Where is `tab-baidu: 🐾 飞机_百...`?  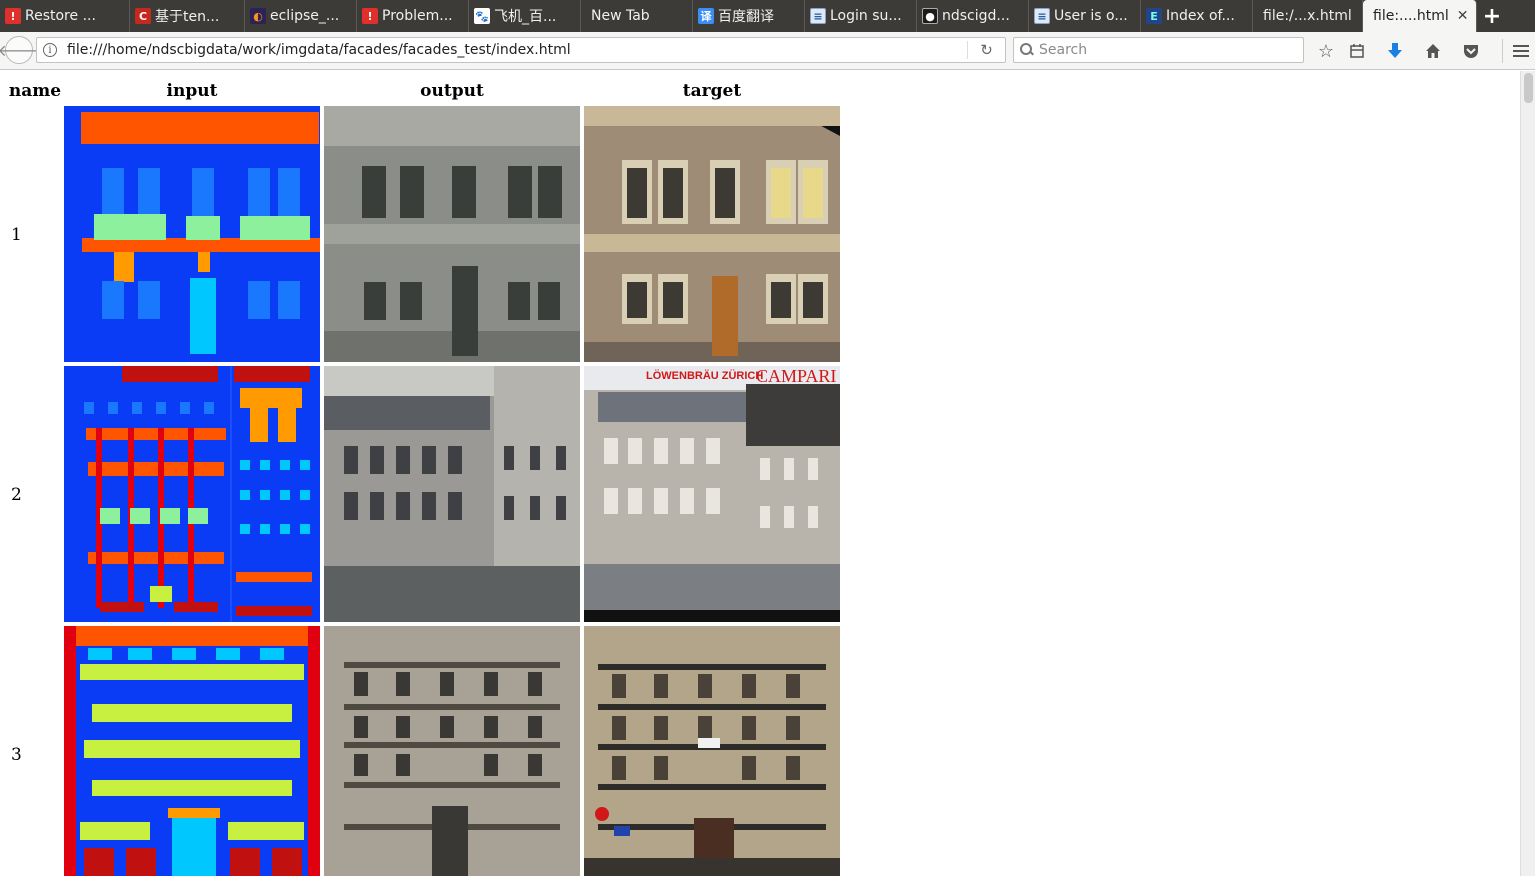
tab-baidu: 🐾 飞机_百... is located at coordinates (525, 16).